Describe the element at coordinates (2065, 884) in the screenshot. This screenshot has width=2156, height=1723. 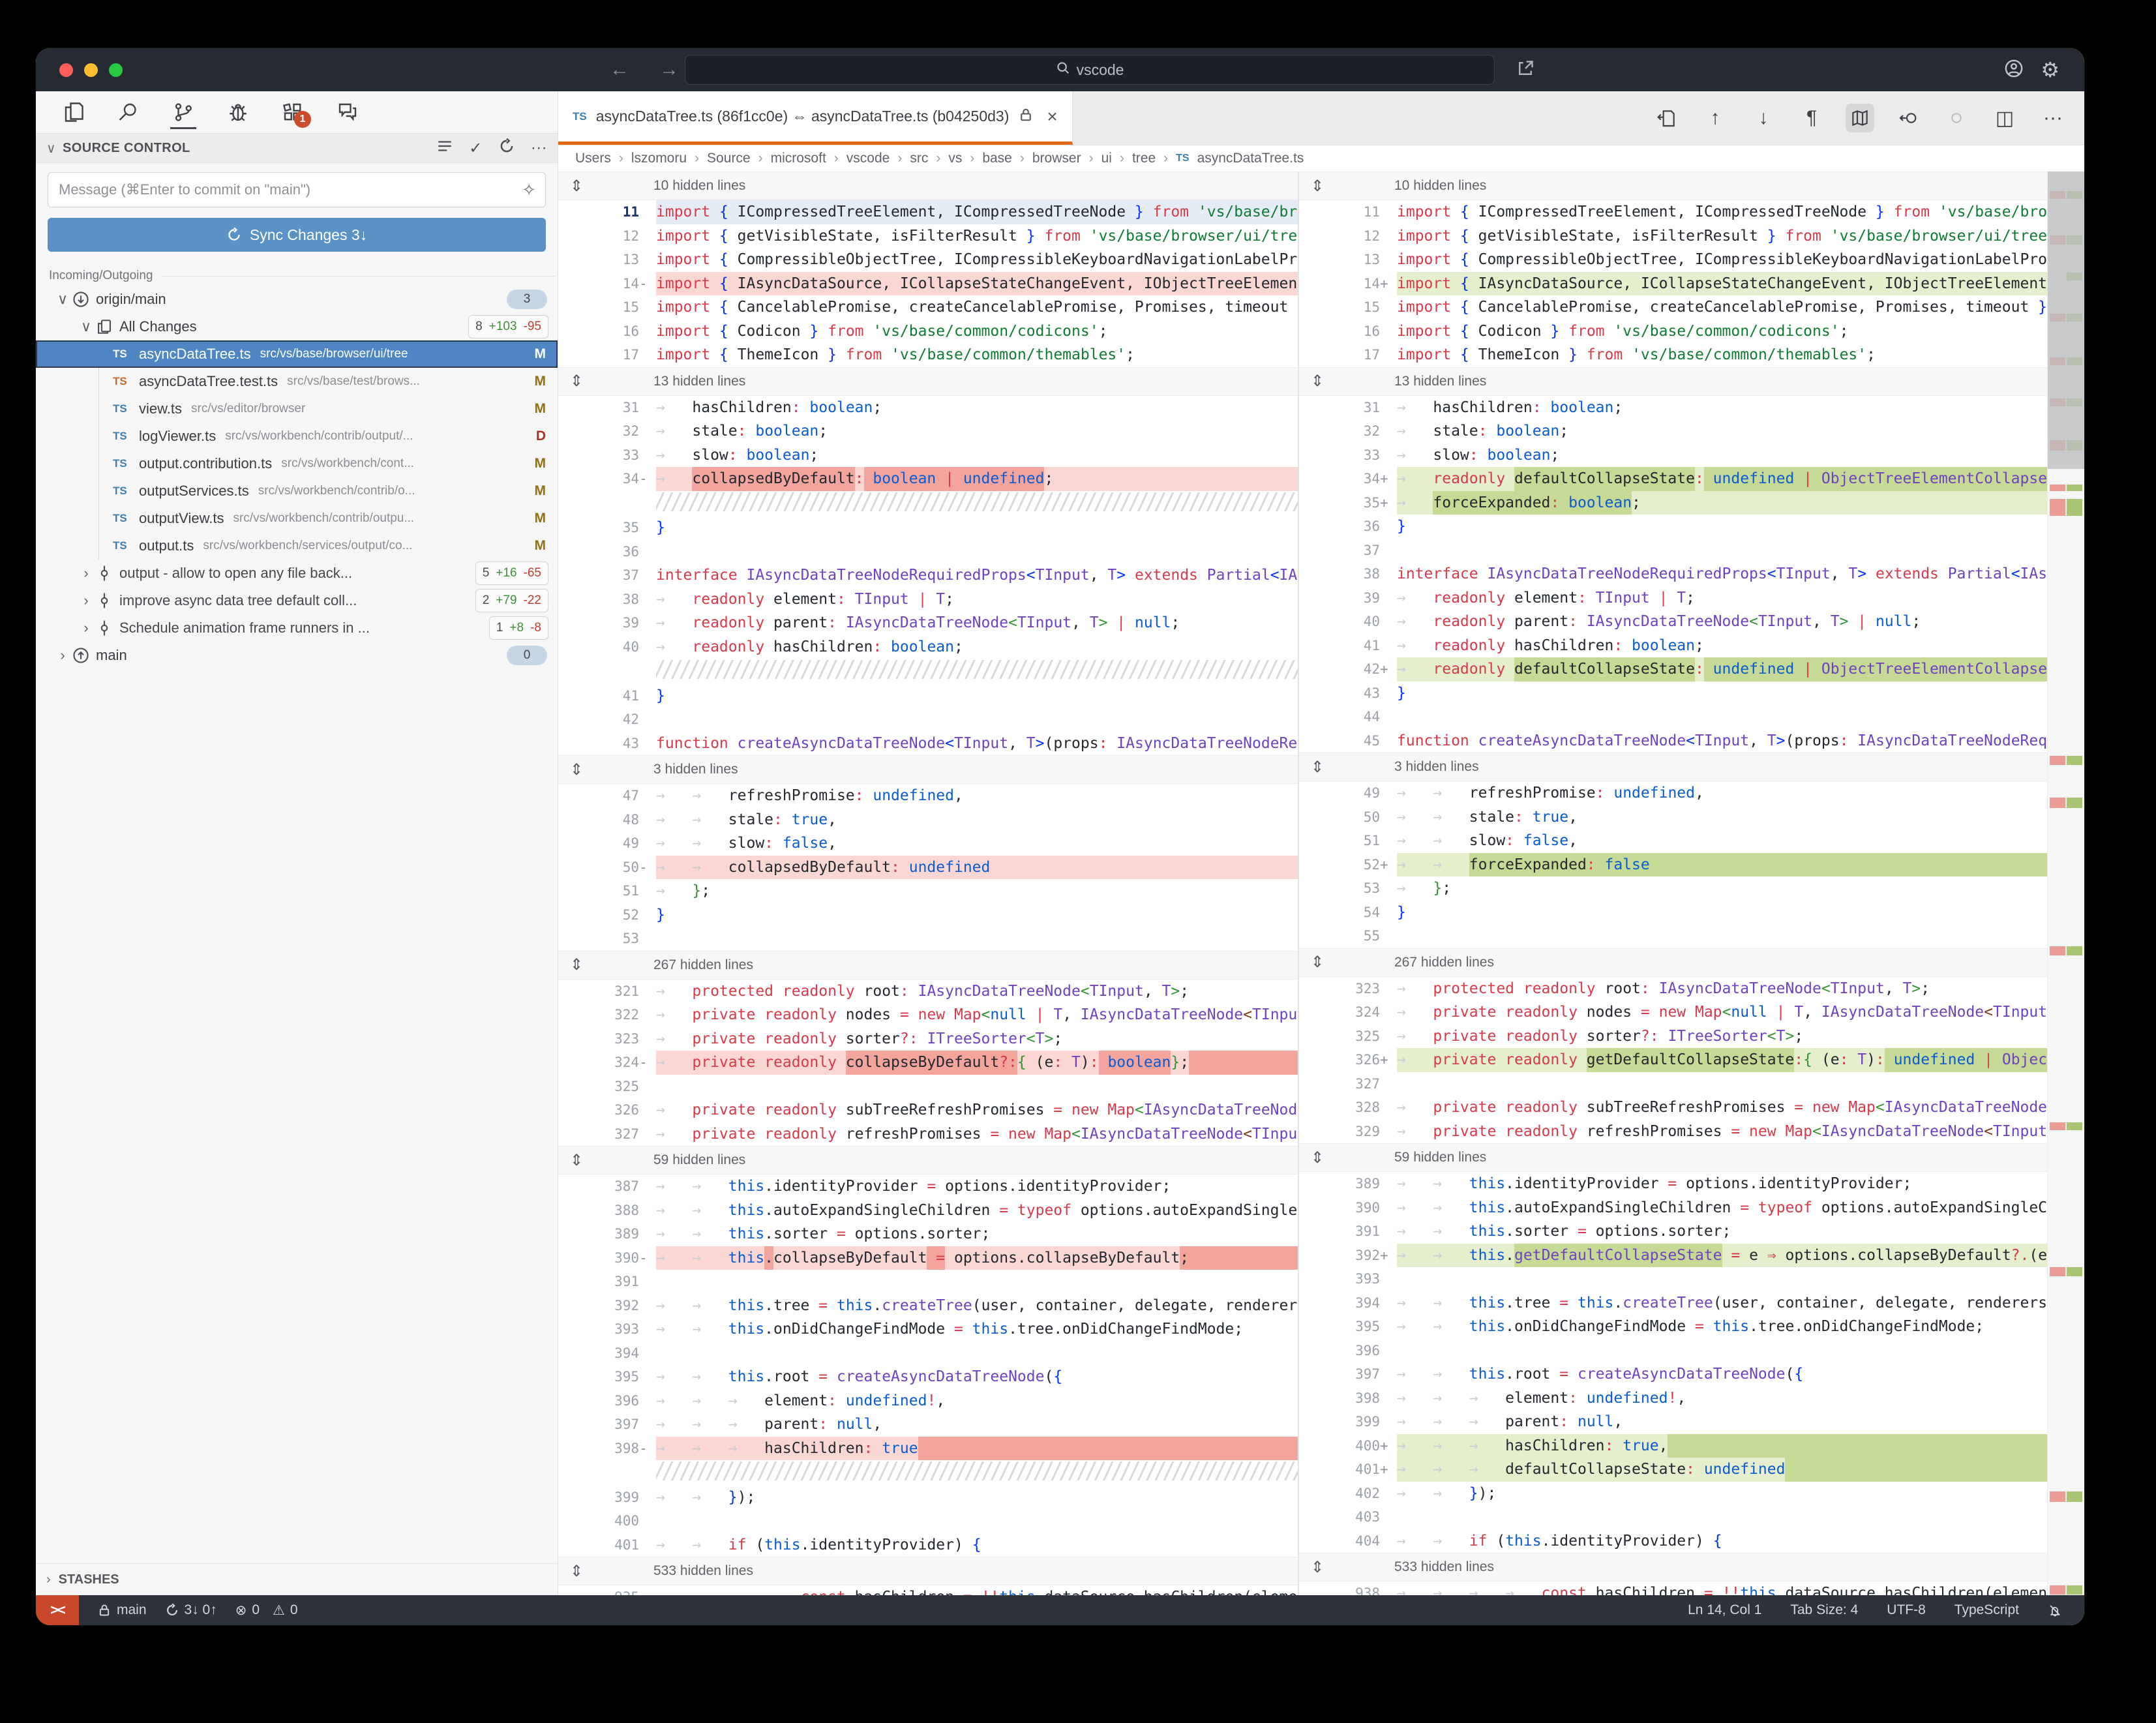
I see `overview-ruler` at that location.